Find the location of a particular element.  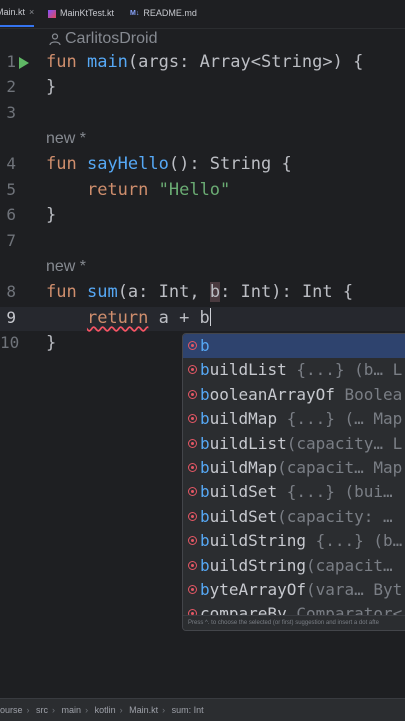

tab-label: README.md is located at coordinates (170, 13).